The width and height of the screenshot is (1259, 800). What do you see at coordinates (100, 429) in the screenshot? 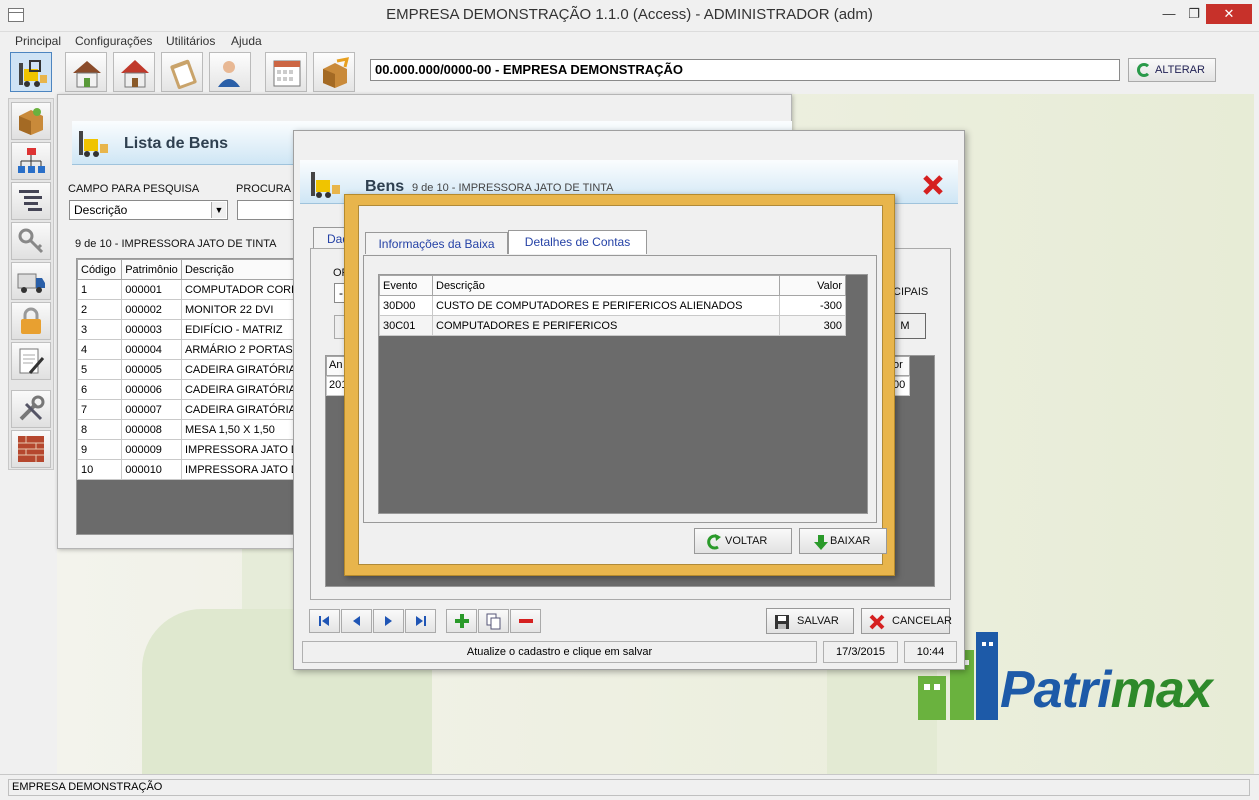
I see `cell-codigo: 8` at bounding box center [100, 429].